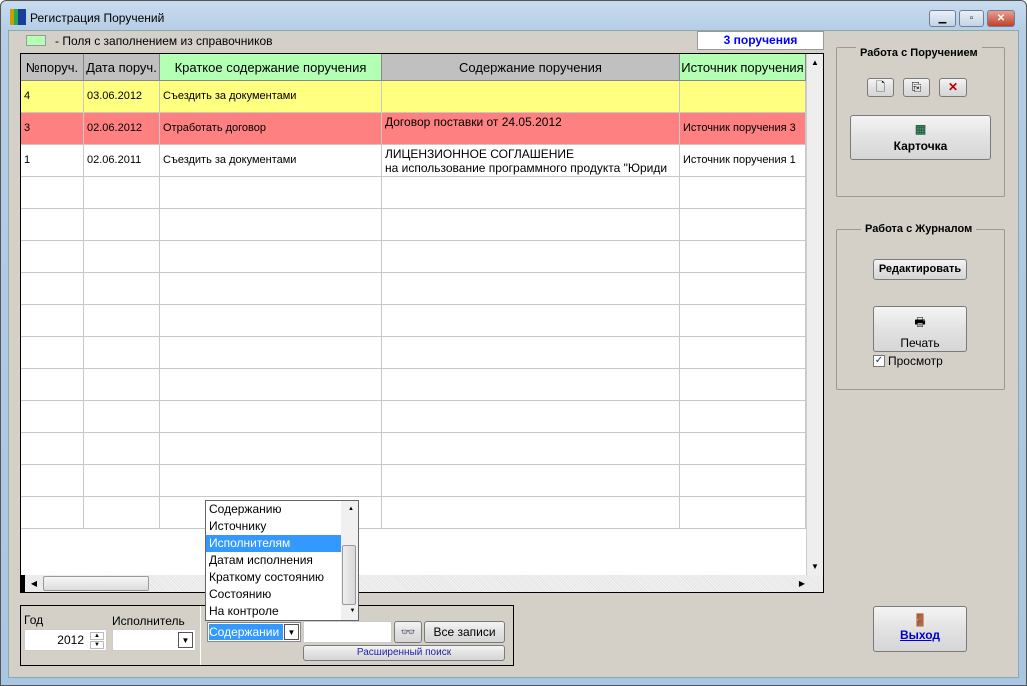 This screenshot has height=686, width=1027. Describe the element at coordinates (422, 583) in the screenshot. I see `horizontal-scrollbar: ◀ ▶` at that location.